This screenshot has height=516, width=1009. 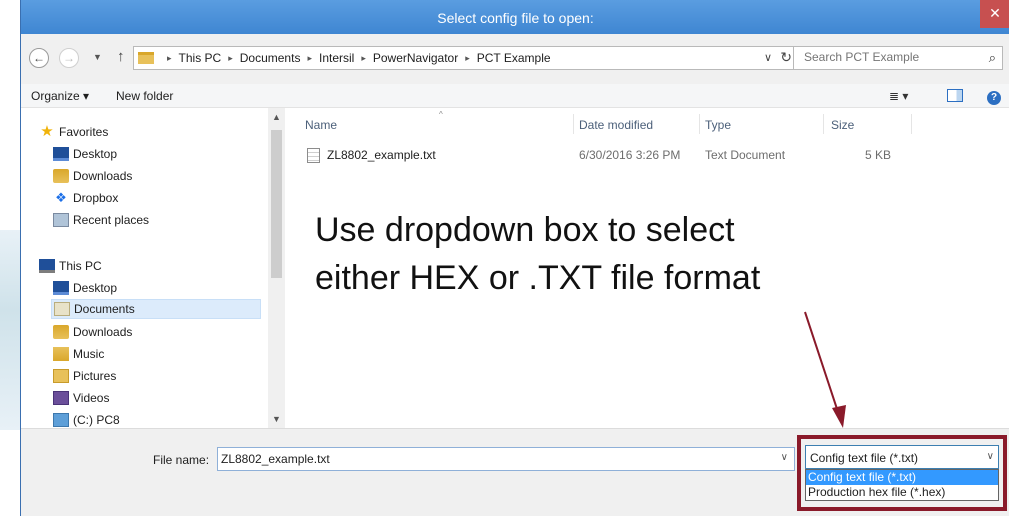 I want to click on sidebar-item-dropbox: ❖ Dropbox, so click(x=85, y=198).